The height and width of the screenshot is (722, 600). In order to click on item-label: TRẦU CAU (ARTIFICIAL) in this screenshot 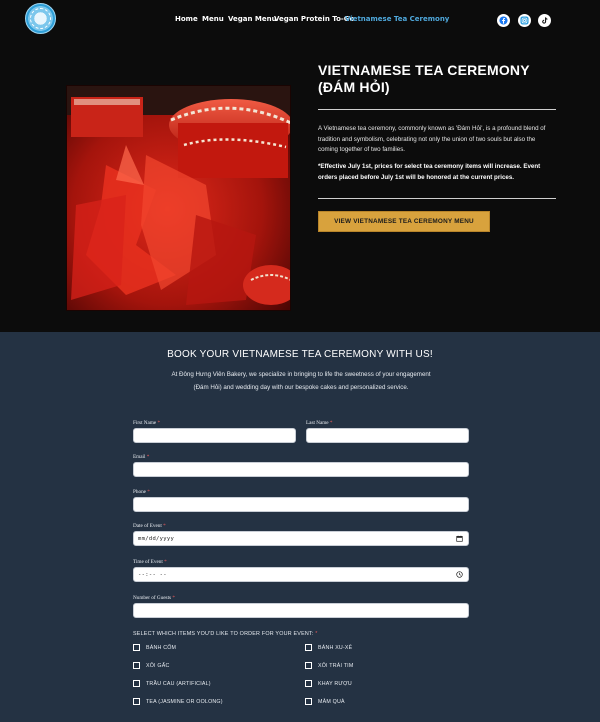, I will do `click(178, 683)`.